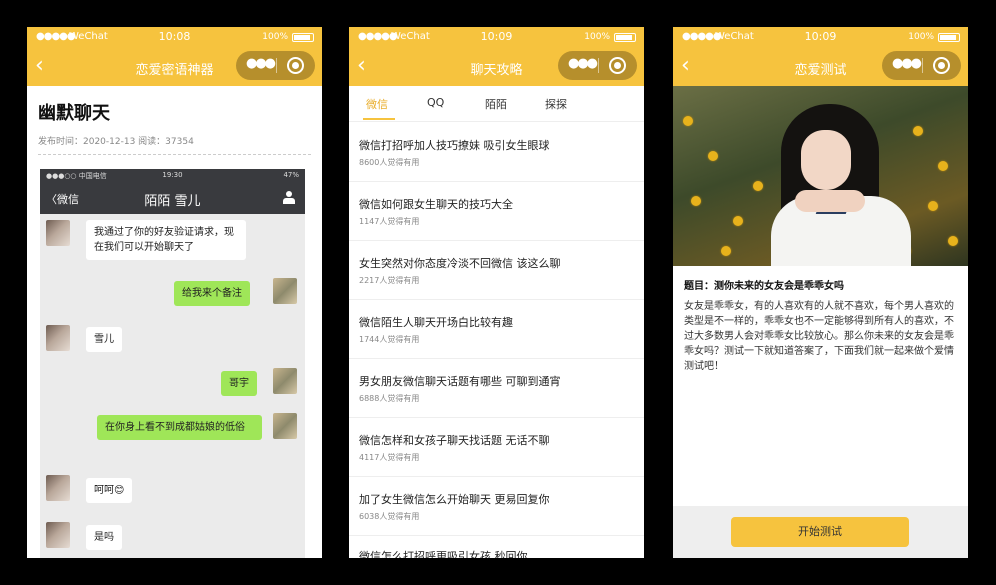 Image resolution: width=996 pixels, height=585 pixels. What do you see at coordinates (496, 329) in the screenshot?
I see `list-item: 微信陌生人聊天开场白比较有趣 1744人觉得有用` at bounding box center [496, 329].